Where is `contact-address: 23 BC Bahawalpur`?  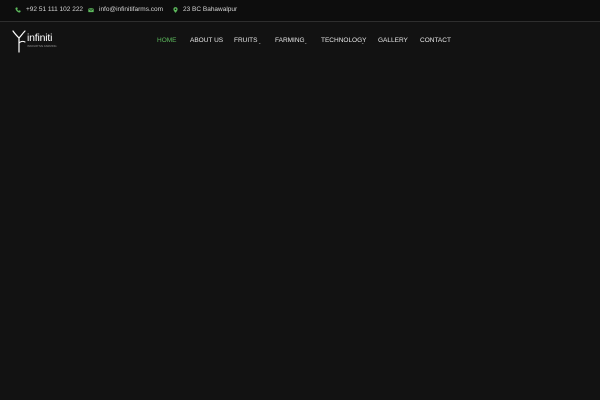 contact-address: 23 BC Bahawalpur is located at coordinates (205, 10).